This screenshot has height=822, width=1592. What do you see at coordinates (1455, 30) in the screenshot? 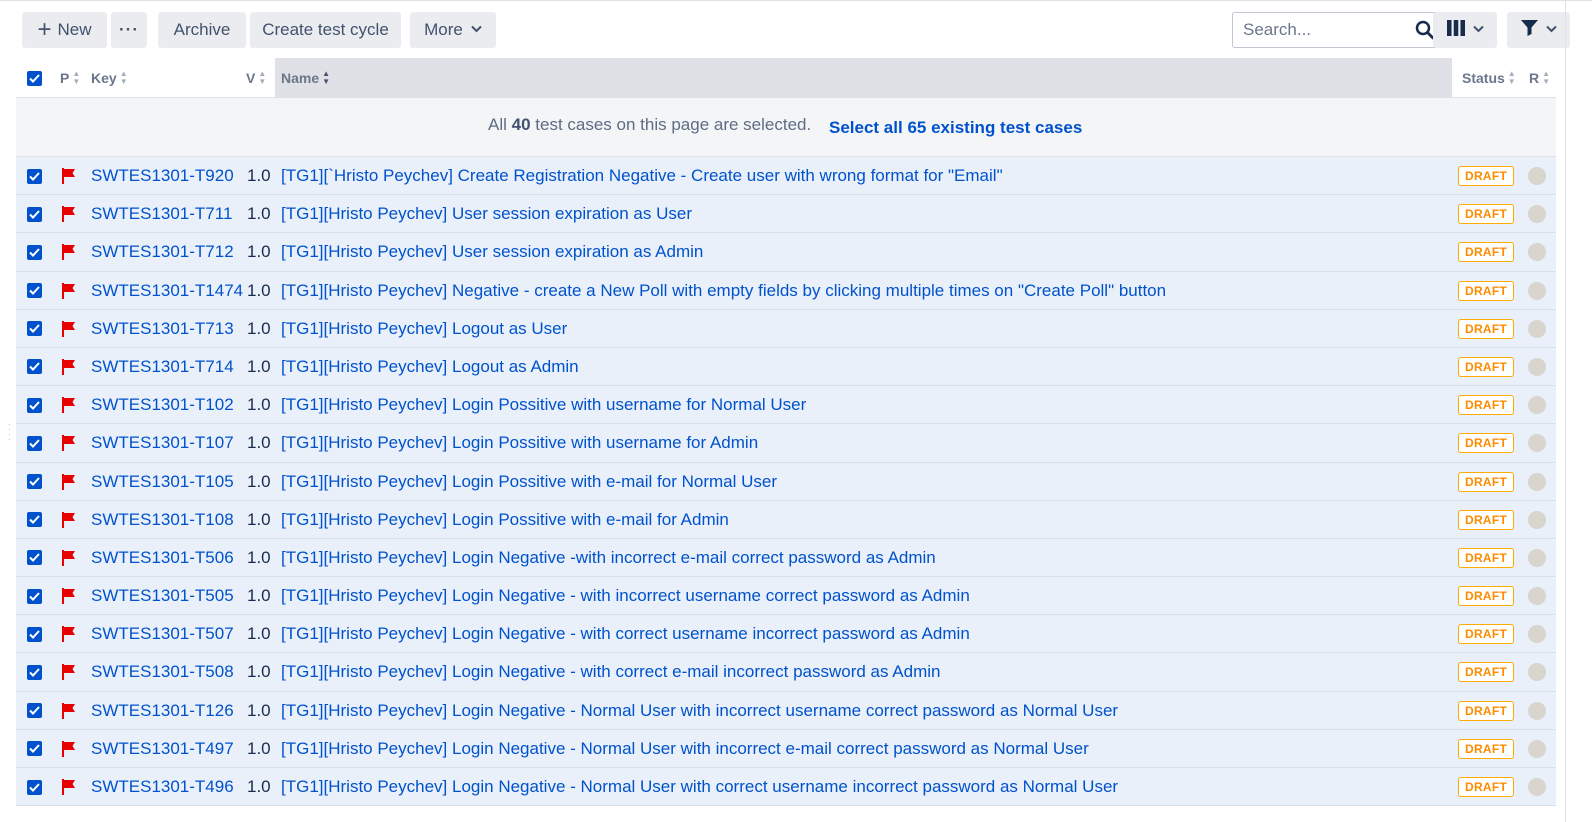
I see `columns-icon` at bounding box center [1455, 30].